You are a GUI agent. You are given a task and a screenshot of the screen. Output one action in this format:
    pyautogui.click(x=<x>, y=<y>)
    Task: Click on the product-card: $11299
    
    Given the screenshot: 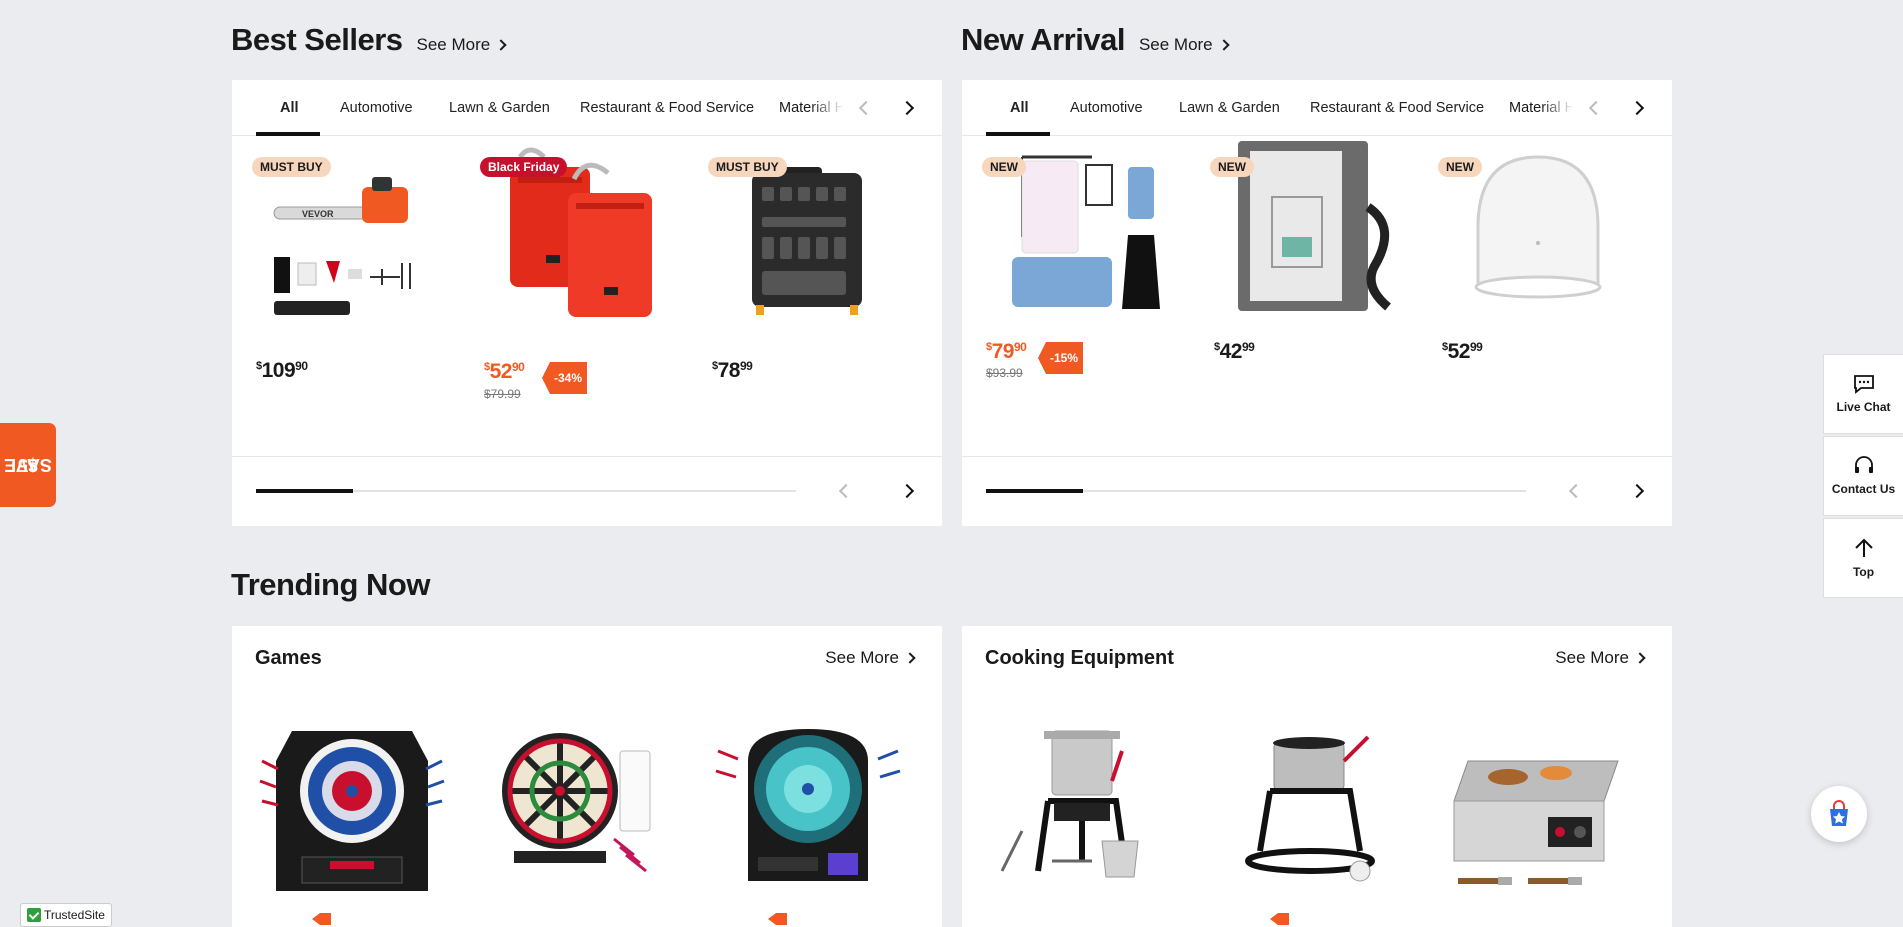 What is the action you would take?
    pyautogui.click(x=1523, y=824)
    